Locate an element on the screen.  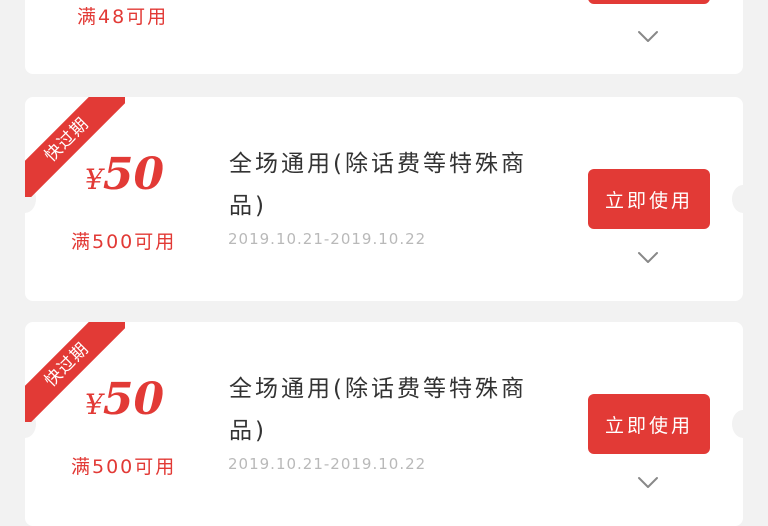
coupon-condition: 满48可用 is located at coordinates (123, 17).